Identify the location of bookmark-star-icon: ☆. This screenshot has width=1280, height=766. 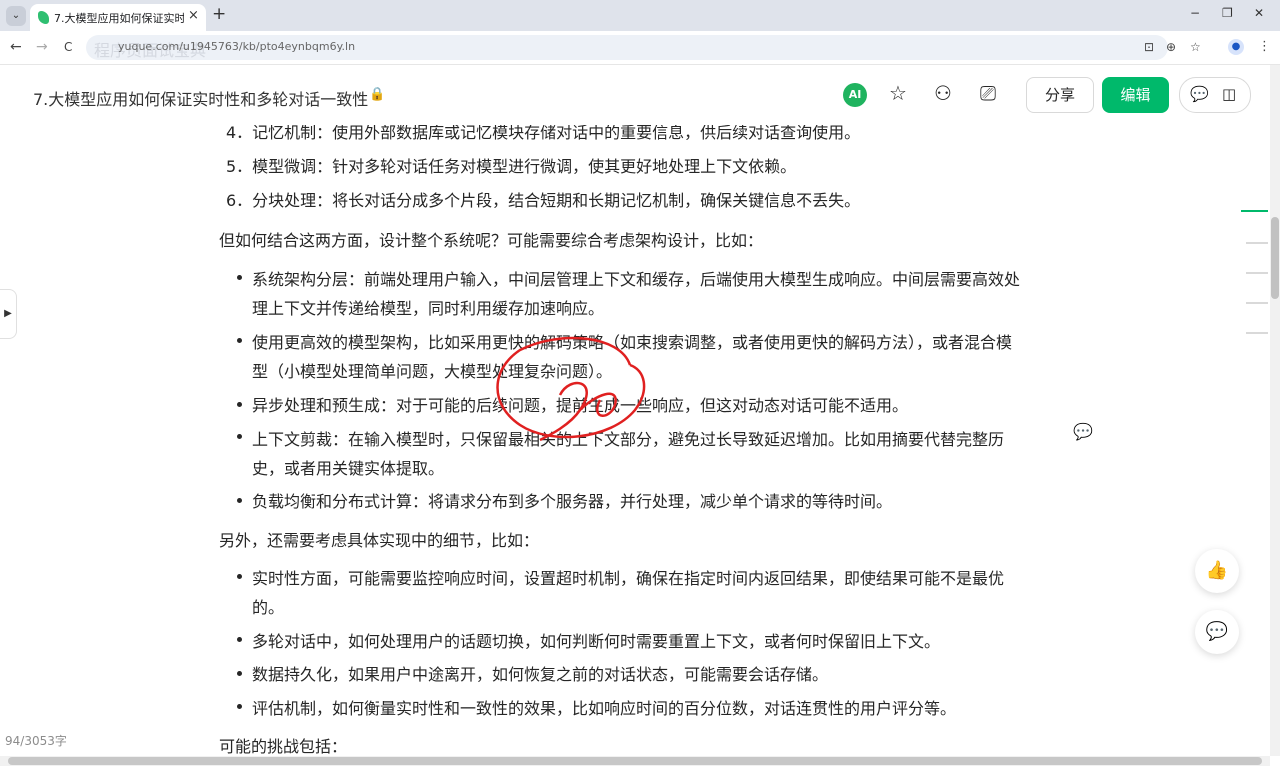
(1195, 47).